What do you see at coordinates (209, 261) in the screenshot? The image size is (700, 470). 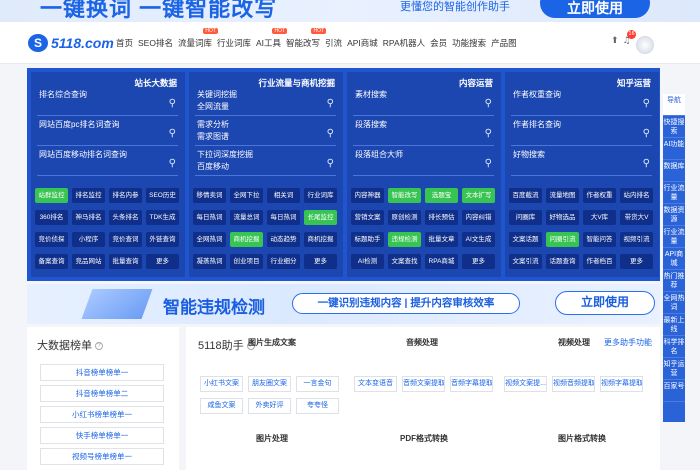 I see `tool-chip: 凝蒸热词` at bounding box center [209, 261].